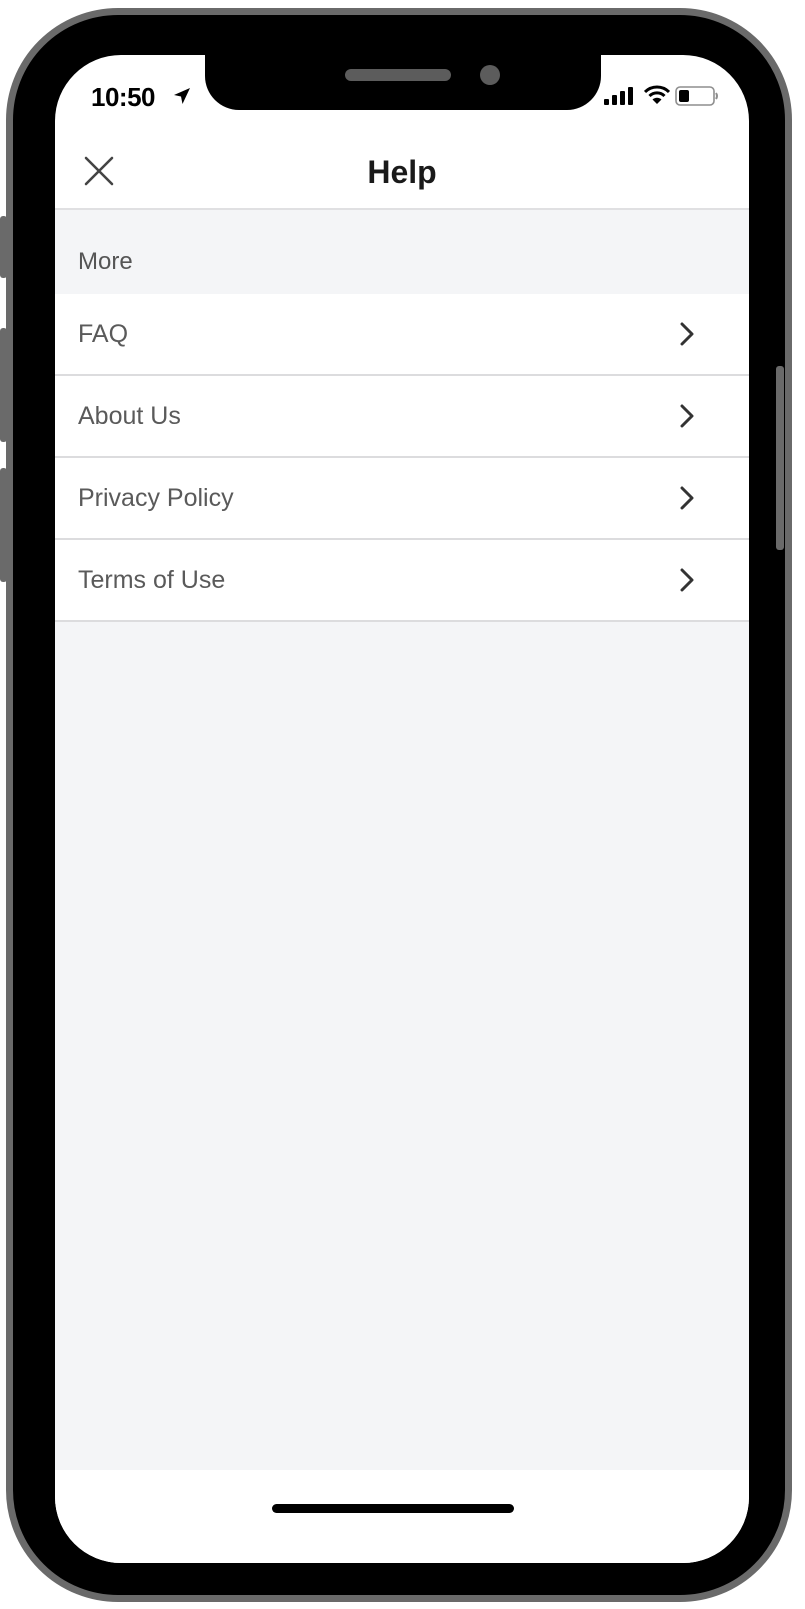  What do you see at coordinates (152, 580) in the screenshot?
I see `menu-item-label: Terms of Use` at bounding box center [152, 580].